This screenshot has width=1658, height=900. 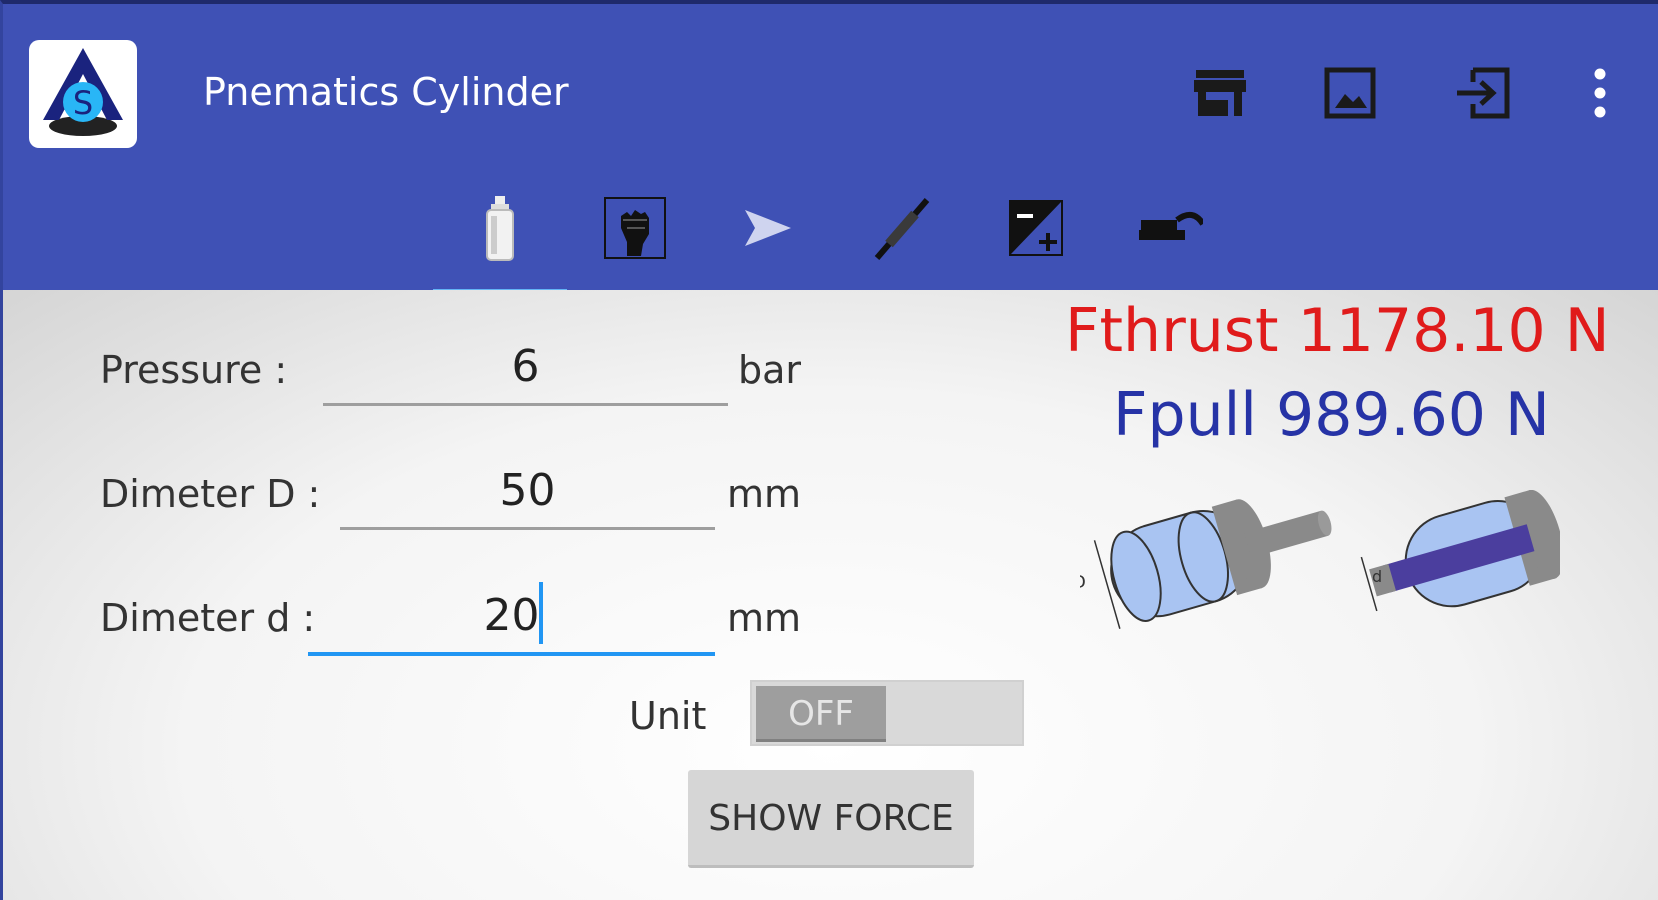 What do you see at coordinates (83, 103) in the screenshot?
I see `svg-text: S` at bounding box center [83, 103].